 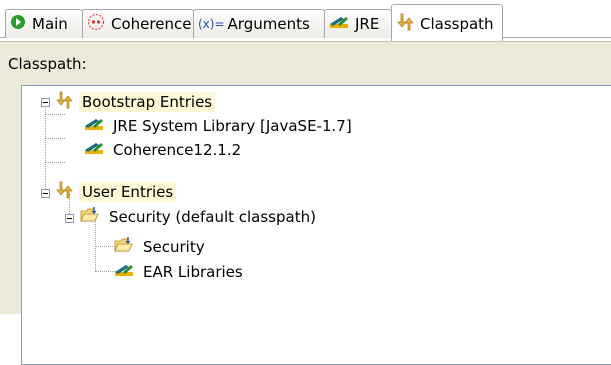 What do you see at coordinates (151, 24) in the screenshot?
I see `tab-coherence-label: Coherence` at bounding box center [151, 24].